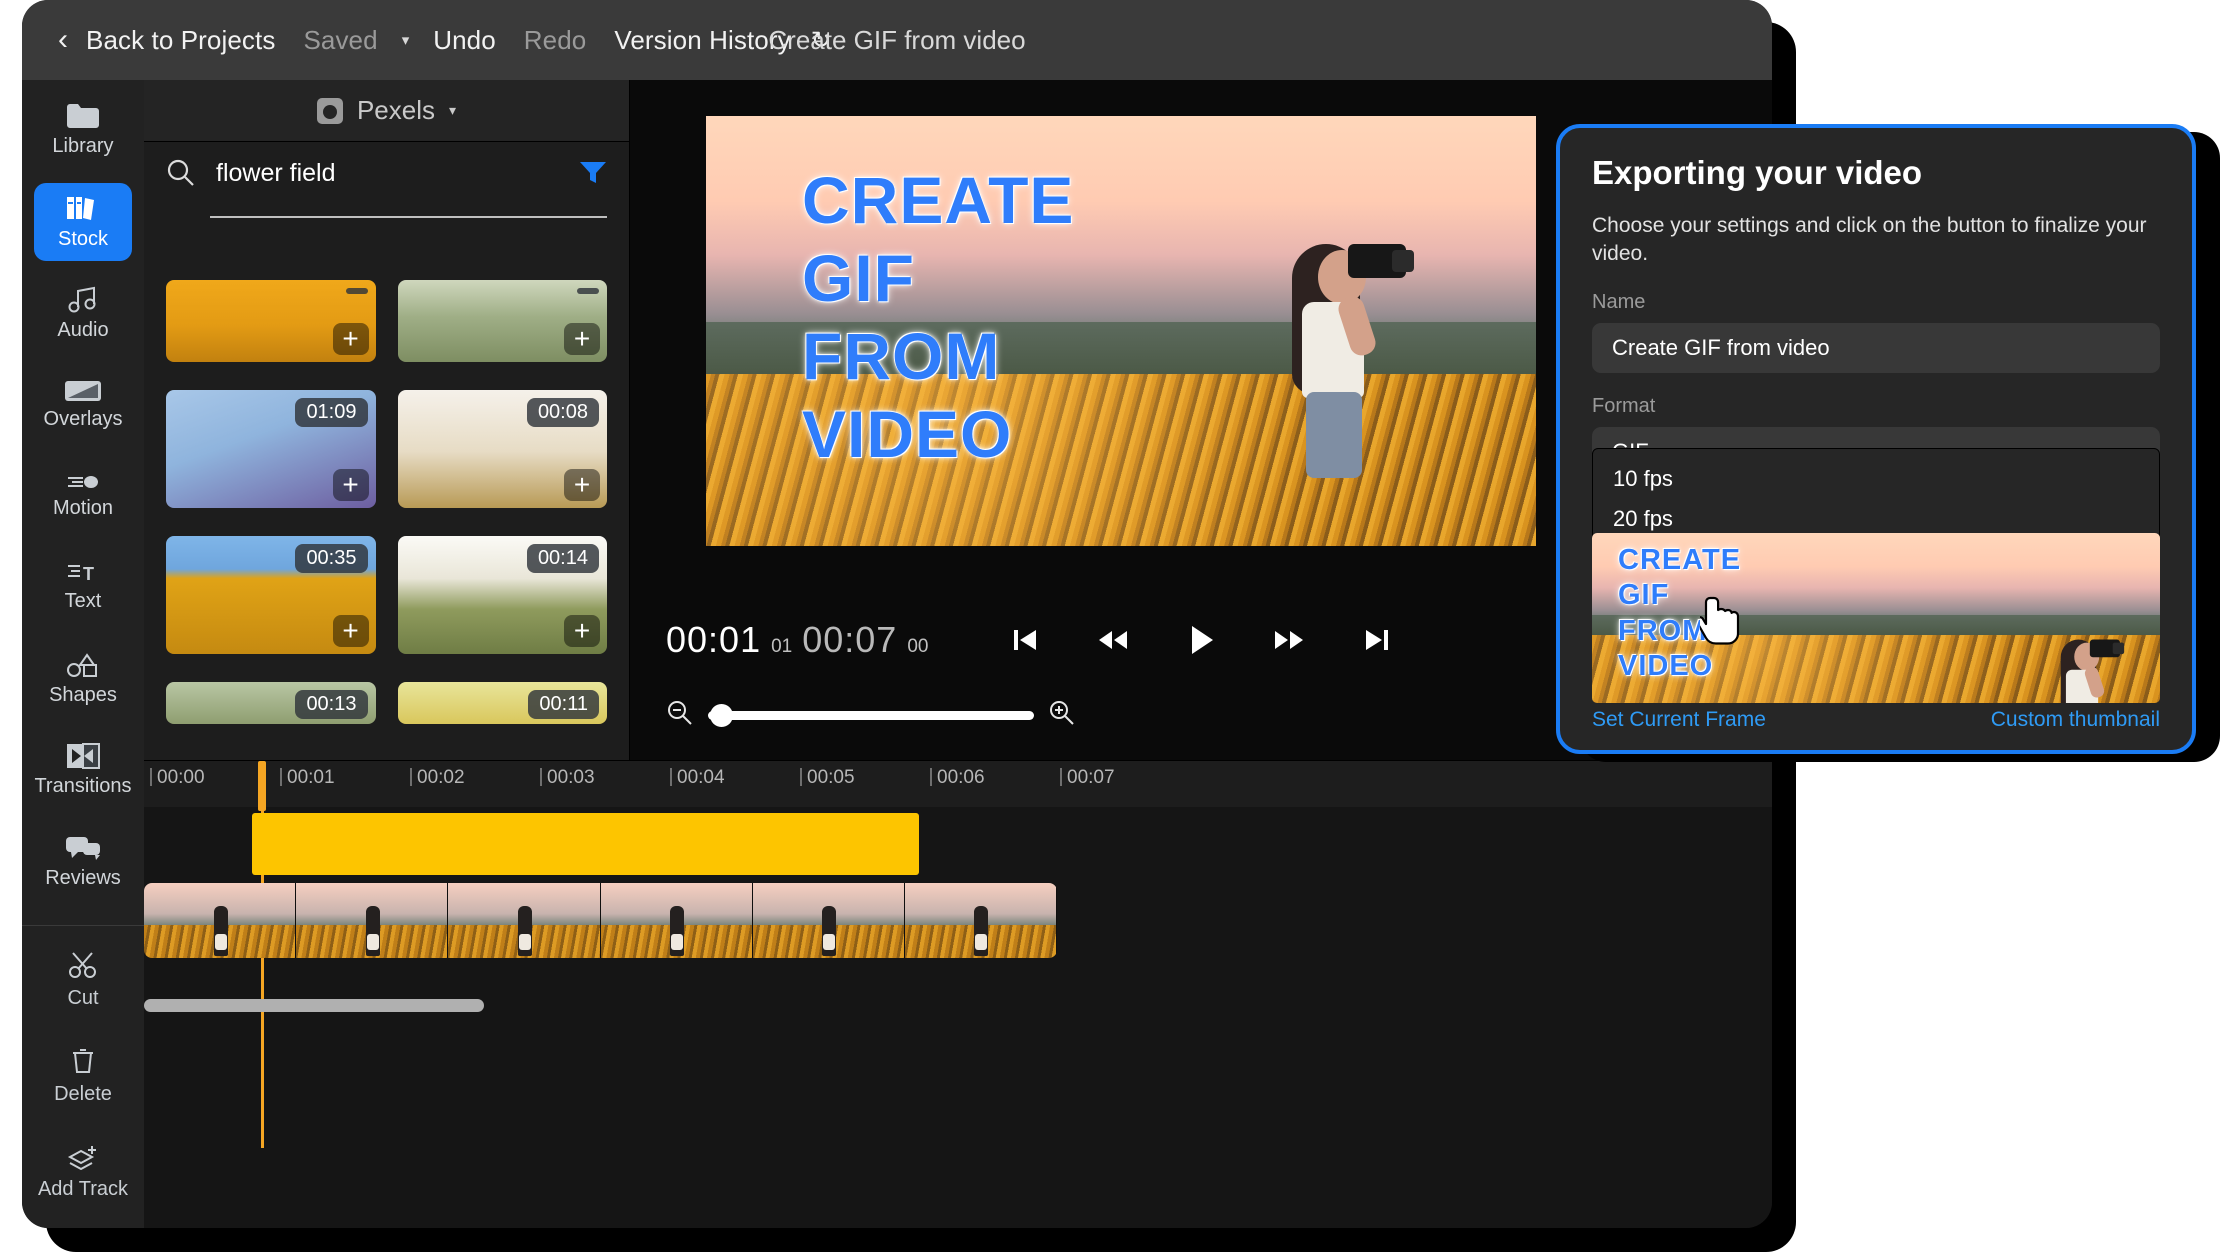  I want to click on name-field-label: Name, so click(1619, 301).